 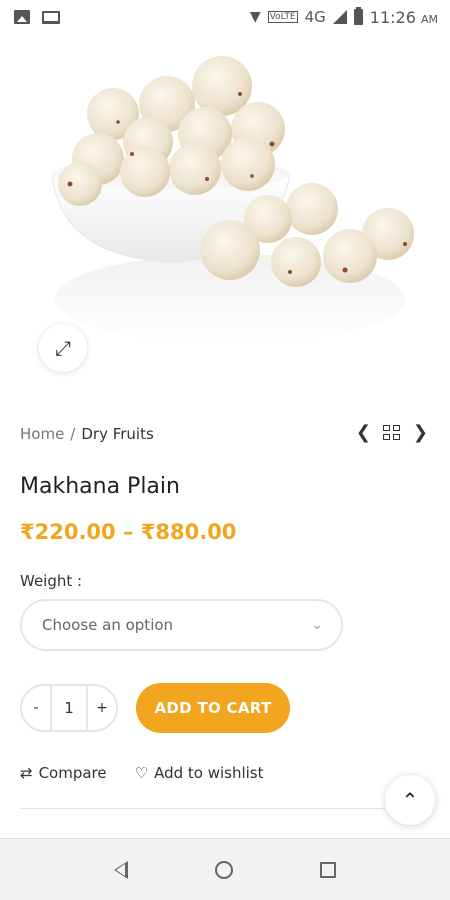 I want to click on home-icon, so click(x=223, y=869).